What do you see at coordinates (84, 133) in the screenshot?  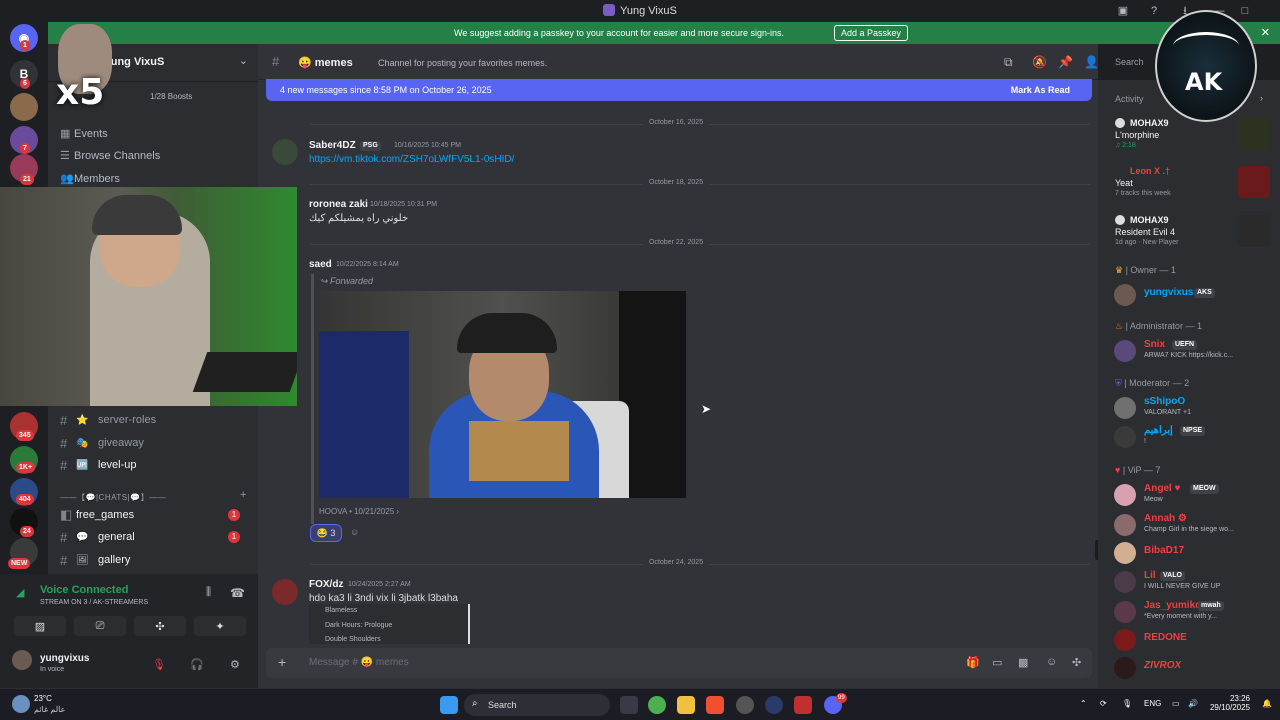 I see `events-link: ▦ Events` at bounding box center [84, 133].